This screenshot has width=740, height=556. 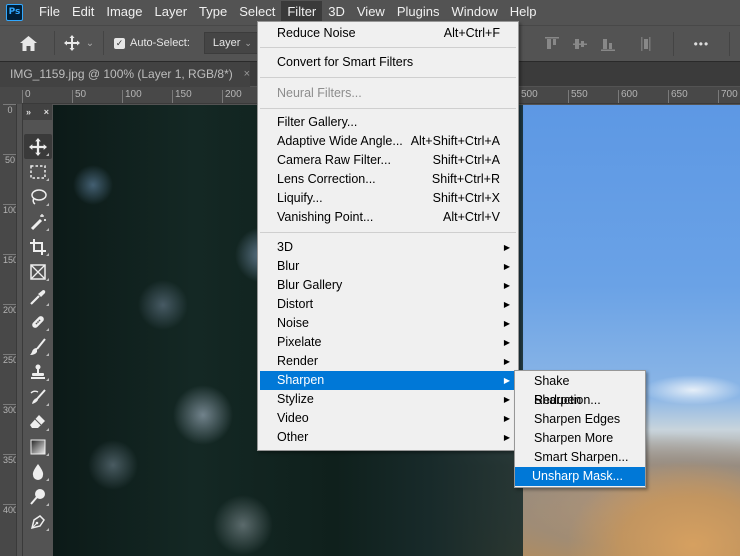 What do you see at coordinates (293, 418) in the screenshot?
I see `menu-item-label: Video` at bounding box center [293, 418].